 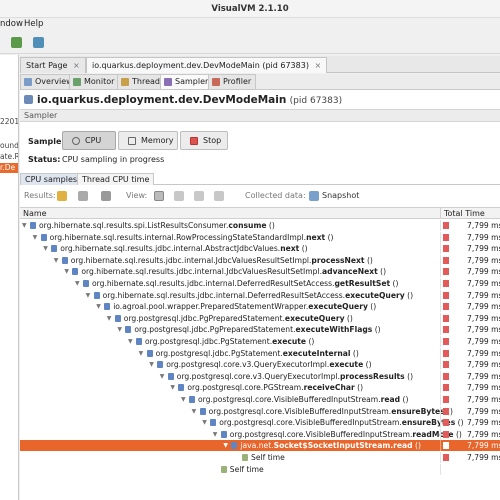 I want to click on hot-spots-icon, so click(x=179, y=196).